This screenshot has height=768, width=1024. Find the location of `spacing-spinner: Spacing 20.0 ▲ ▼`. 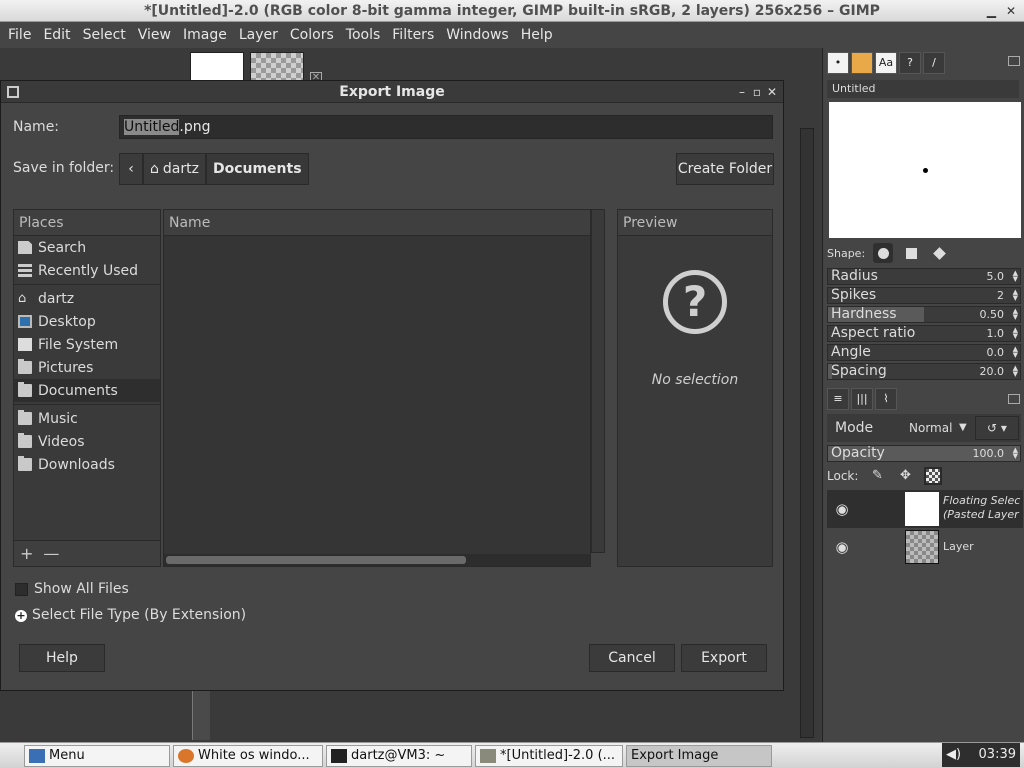

spacing-spinner: Spacing 20.0 ▲ ▼ is located at coordinates (924, 371).